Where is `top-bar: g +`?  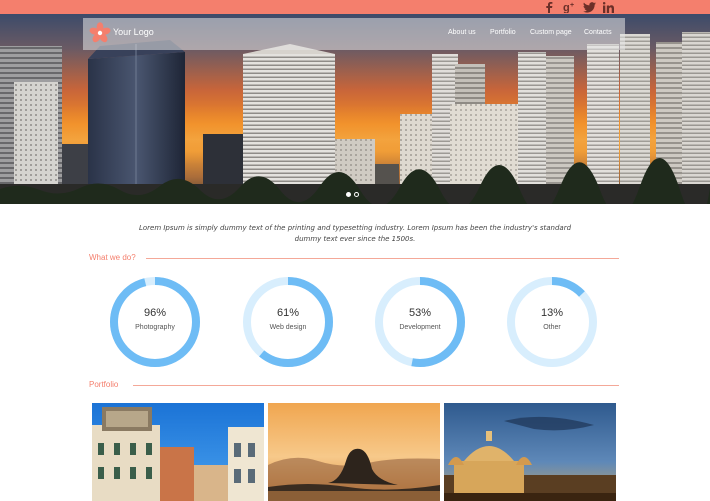
top-bar: g + is located at coordinates (355, 7).